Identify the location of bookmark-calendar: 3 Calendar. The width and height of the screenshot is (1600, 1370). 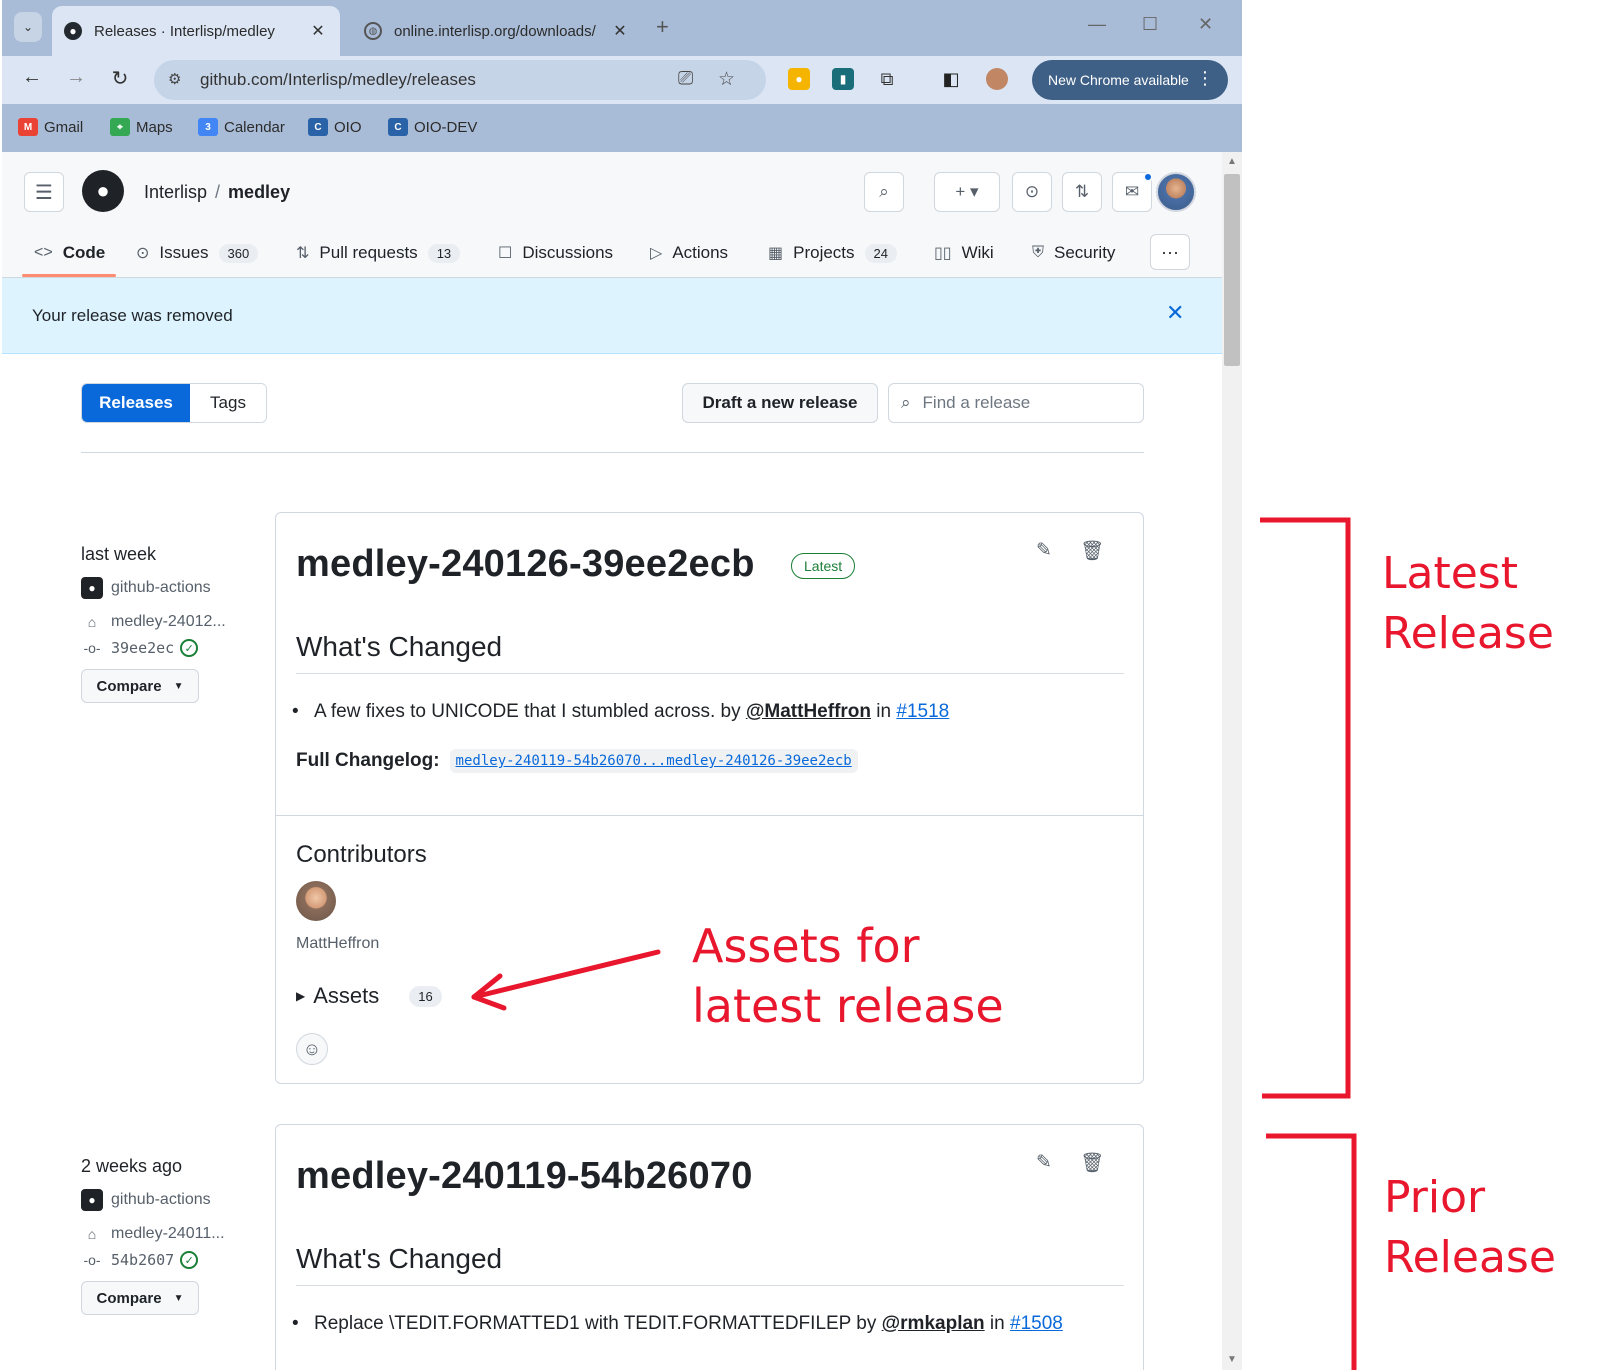
(241, 127).